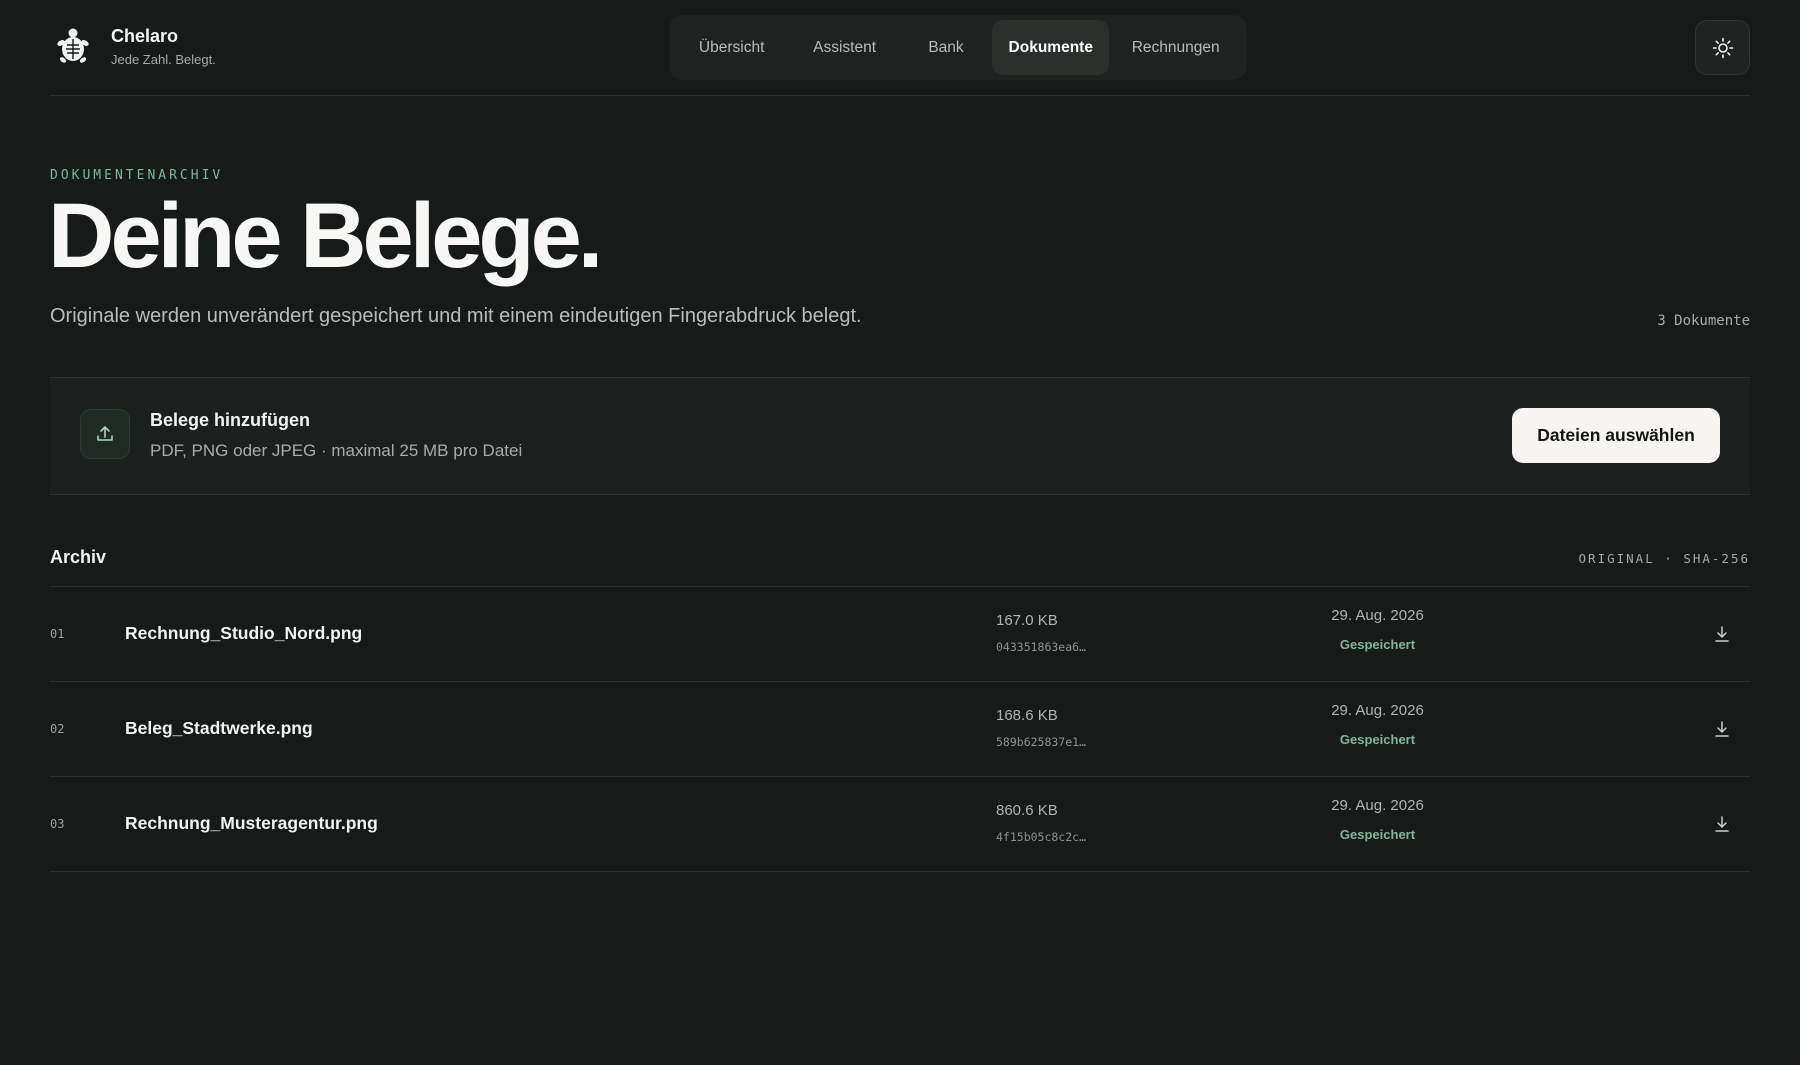 This screenshot has width=1800, height=1065. I want to click on row-number: 03, so click(57, 824).